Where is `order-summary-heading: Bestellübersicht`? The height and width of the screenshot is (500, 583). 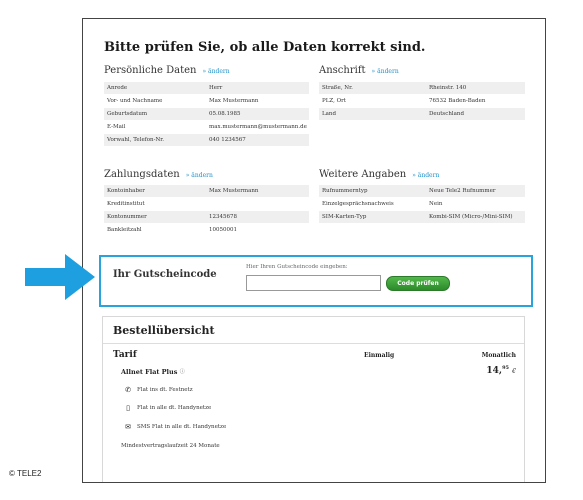 order-summary-heading: Bestellübersicht is located at coordinates (164, 330).